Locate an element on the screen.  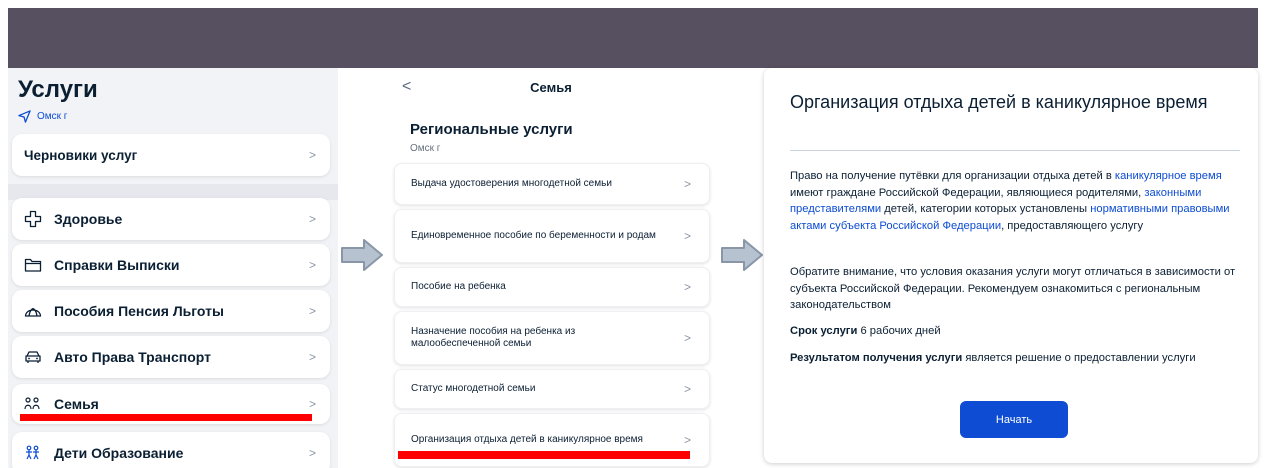
drafts-label: Черновики услуг is located at coordinates (81, 155).